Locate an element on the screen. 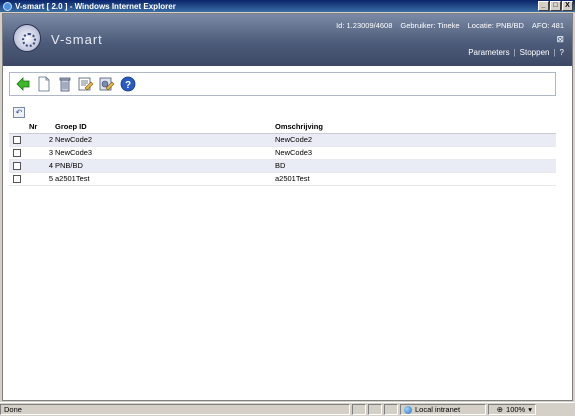 The height and width of the screenshot is (416, 575). parameters-link: Parameters is located at coordinates (488, 52).